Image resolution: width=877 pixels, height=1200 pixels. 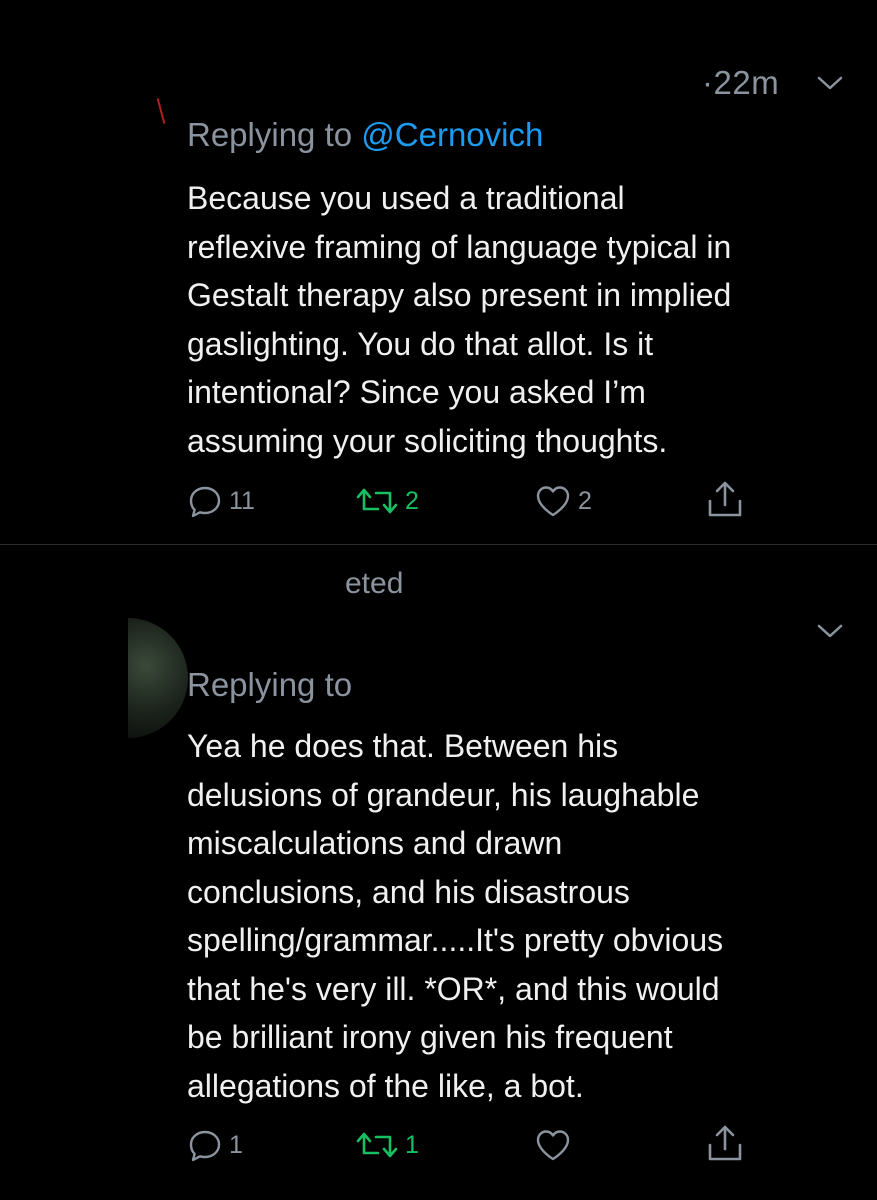 What do you see at coordinates (452, 134) in the screenshot?
I see `reply-mention-link: @Cernovich` at bounding box center [452, 134].